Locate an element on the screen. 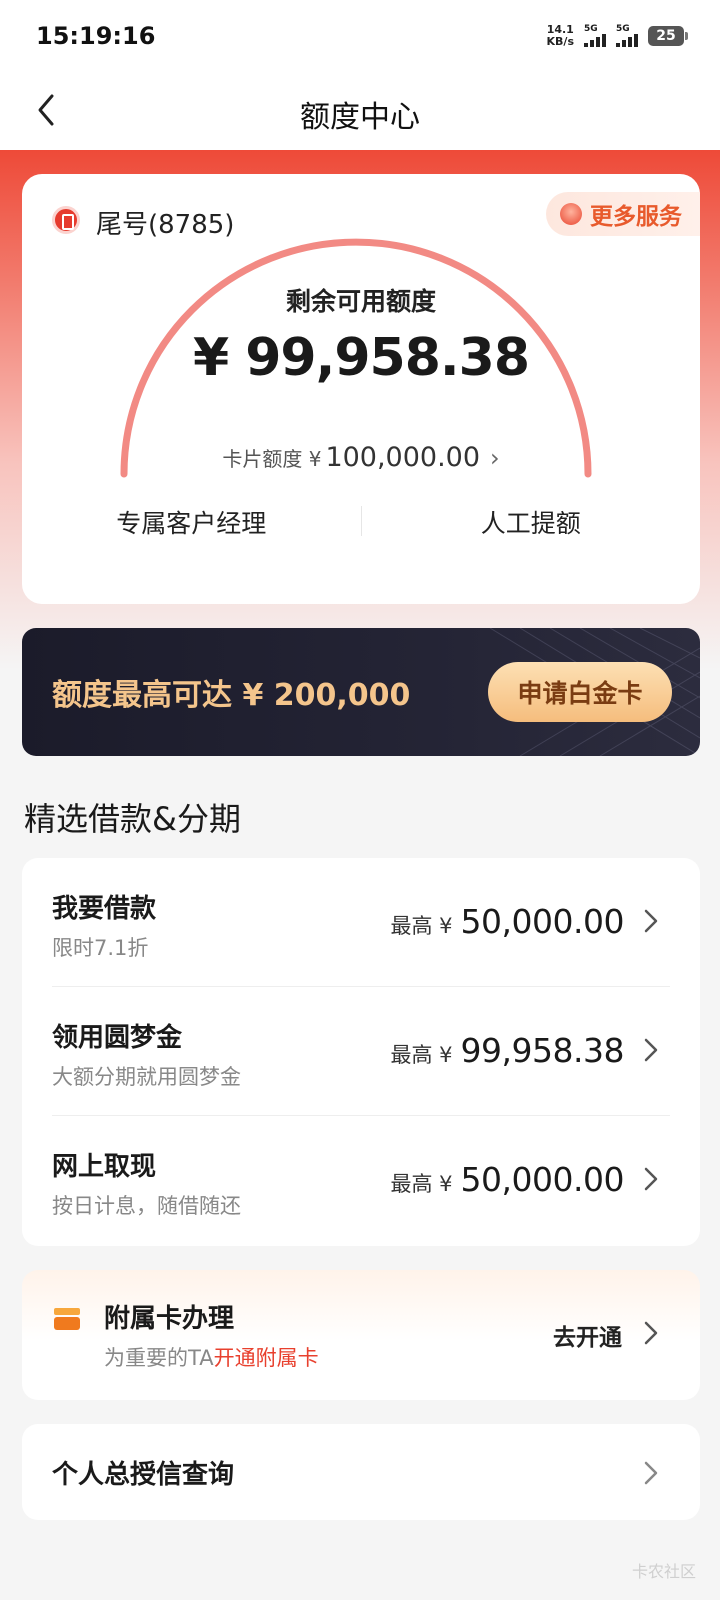 The height and width of the screenshot is (1600, 720). remaining-label: 剩余可用额度 is located at coordinates (360, 301).